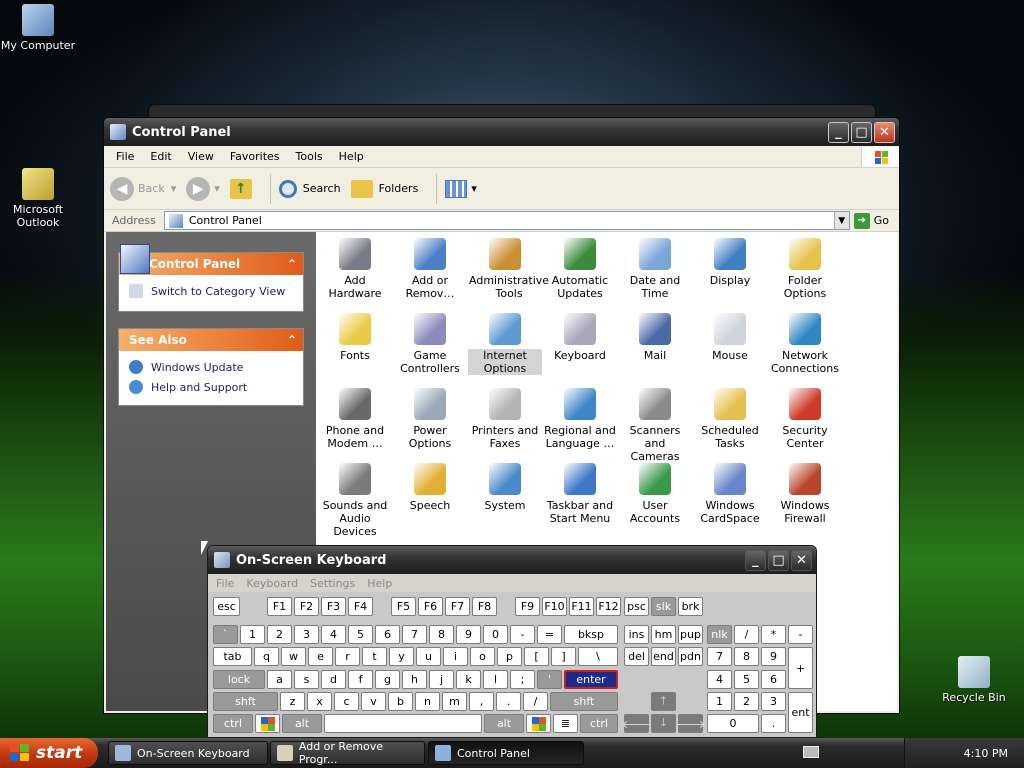  What do you see at coordinates (730, 262) in the screenshot?
I see `cp-item: Display` at bounding box center [730, 262].